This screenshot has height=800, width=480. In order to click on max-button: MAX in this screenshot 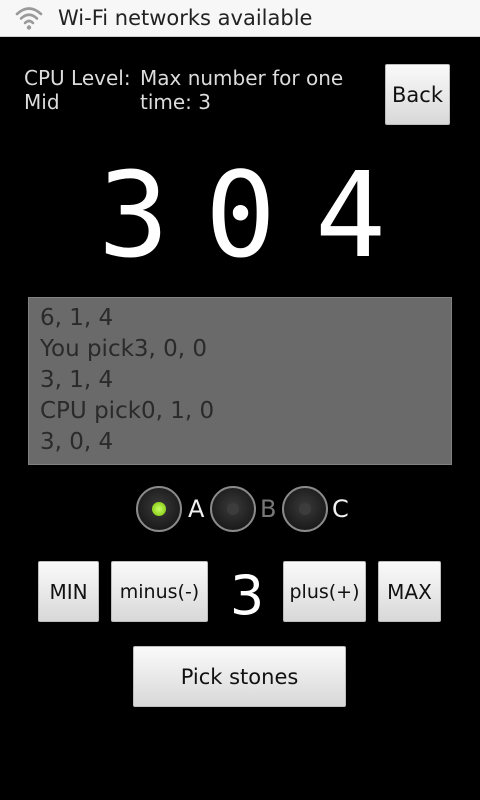, I will do `click(409, 591)`.